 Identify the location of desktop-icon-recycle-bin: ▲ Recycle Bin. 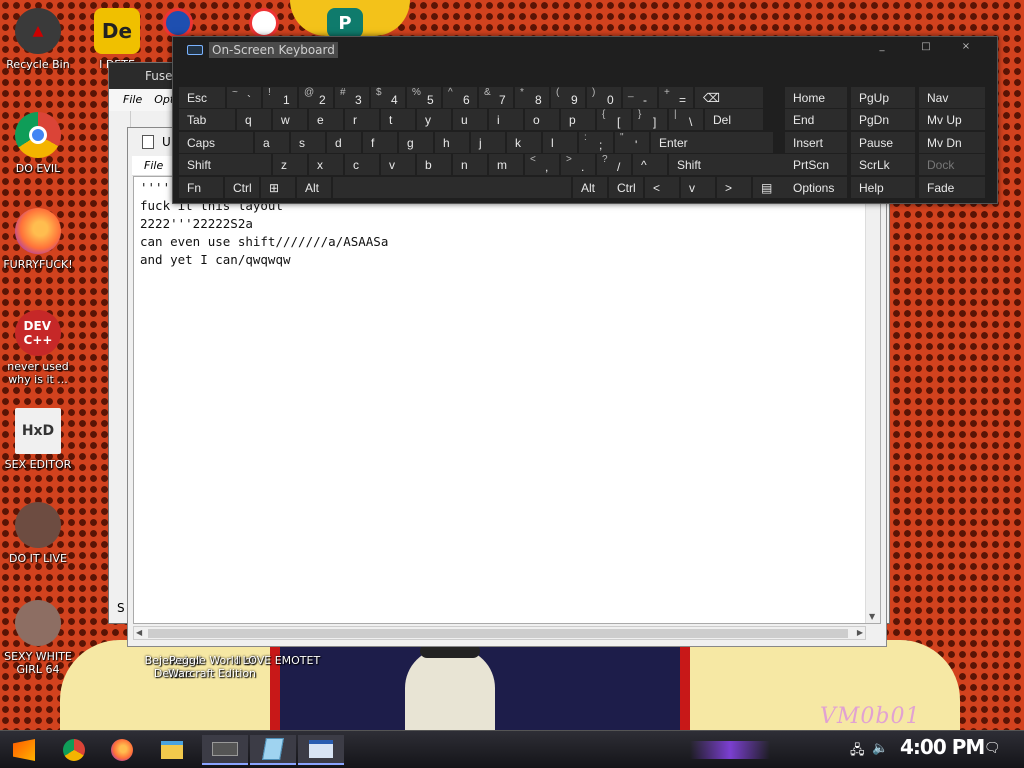
(39, 39).